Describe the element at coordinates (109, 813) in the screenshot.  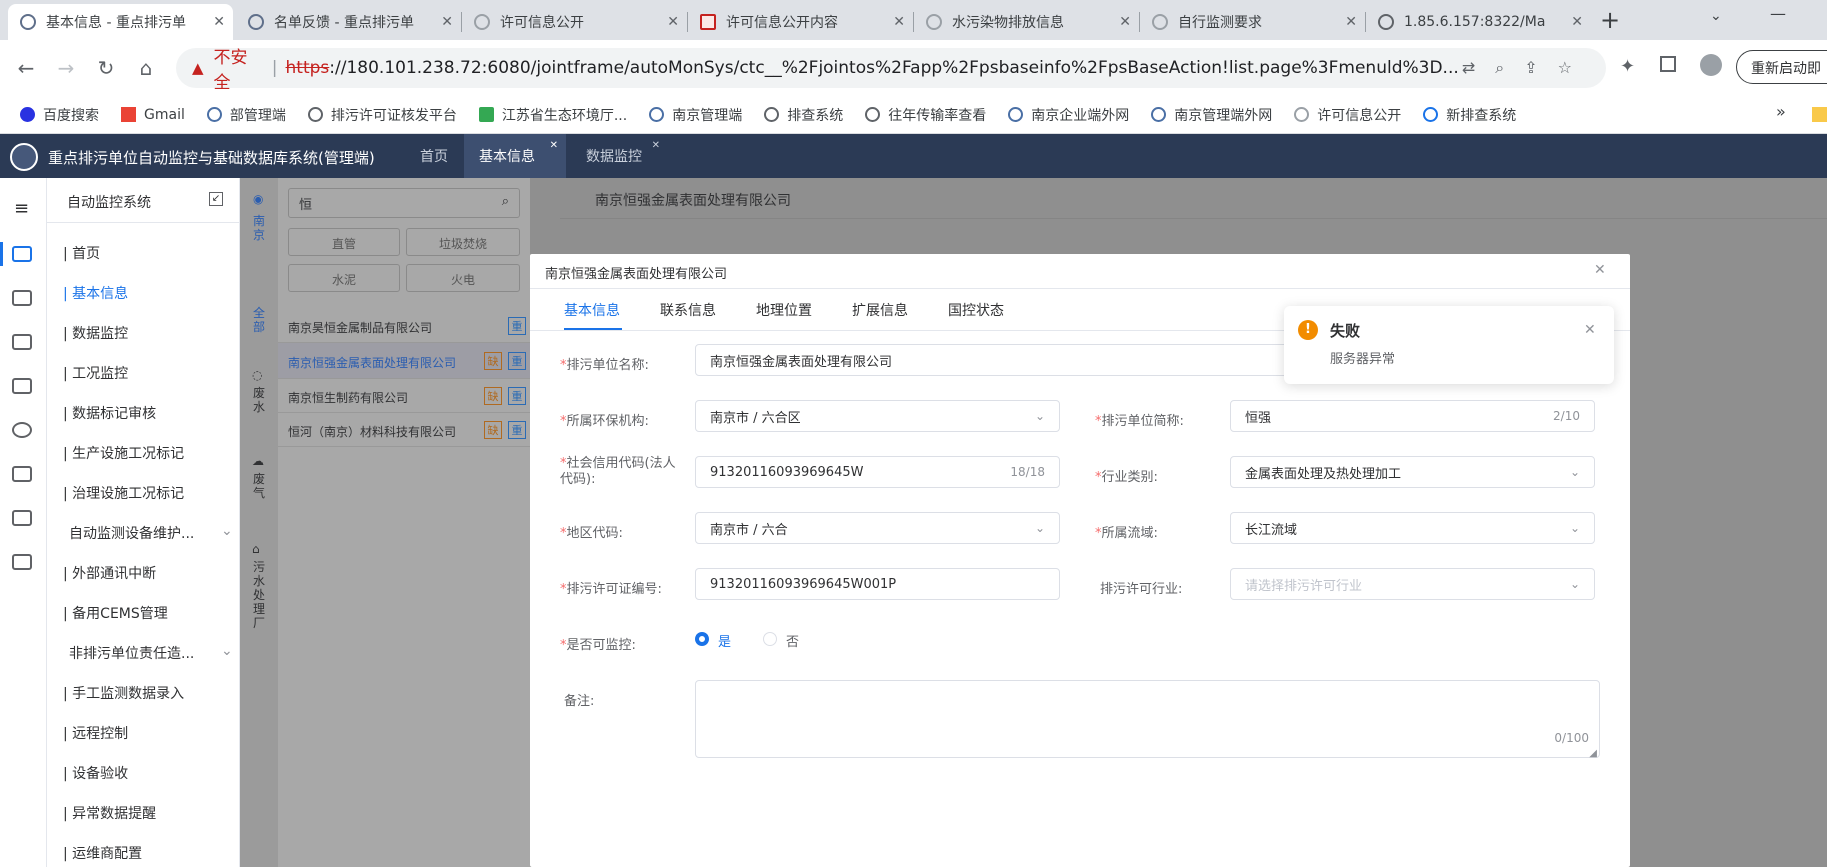
I see `menu-item-abnormal-alert: | 异常数据提醒` at that location.